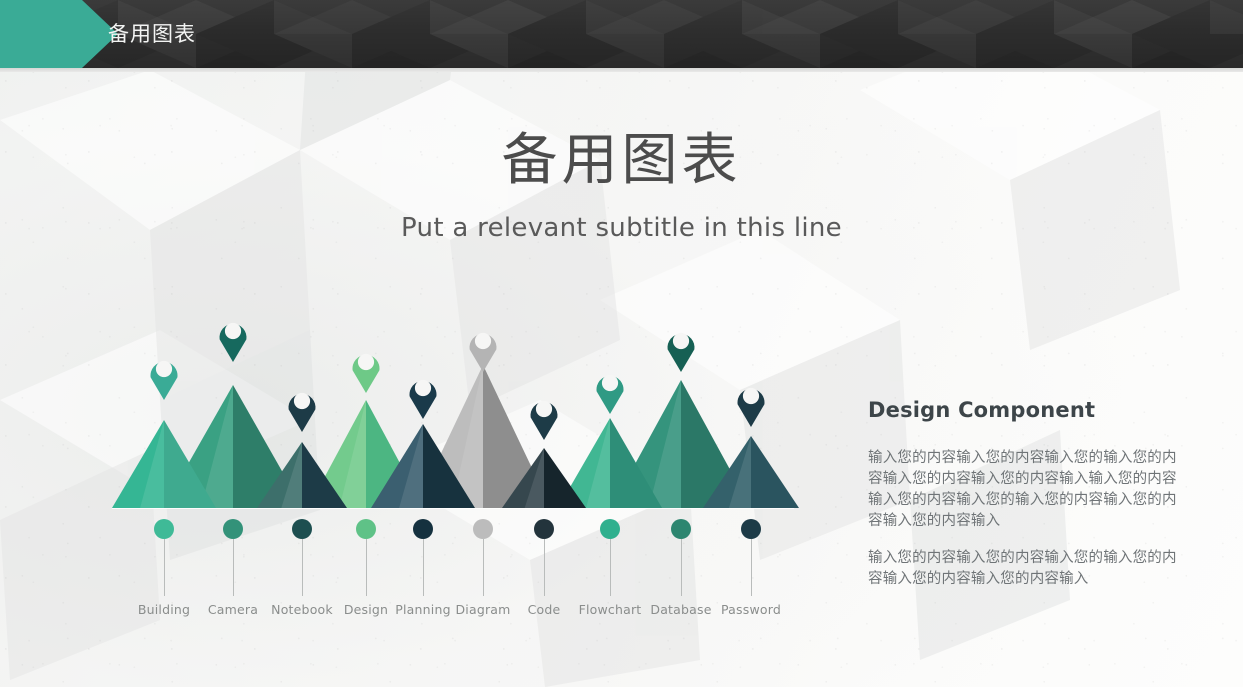  I want to click on map-pin-database-icon, so click(681, 352).